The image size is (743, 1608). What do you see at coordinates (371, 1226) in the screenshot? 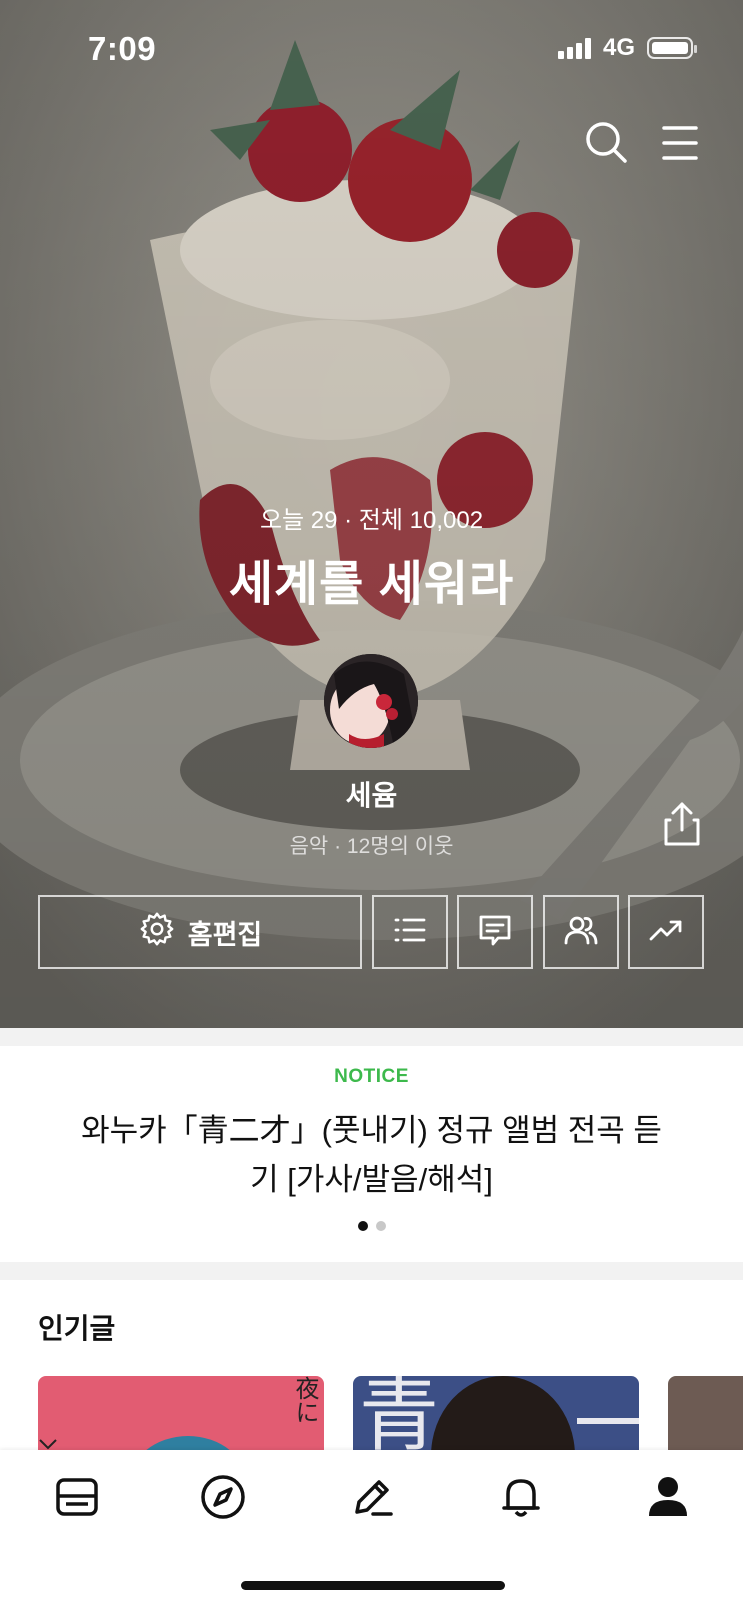
I see `notice-pagination` at bounding box center [371, 1226].